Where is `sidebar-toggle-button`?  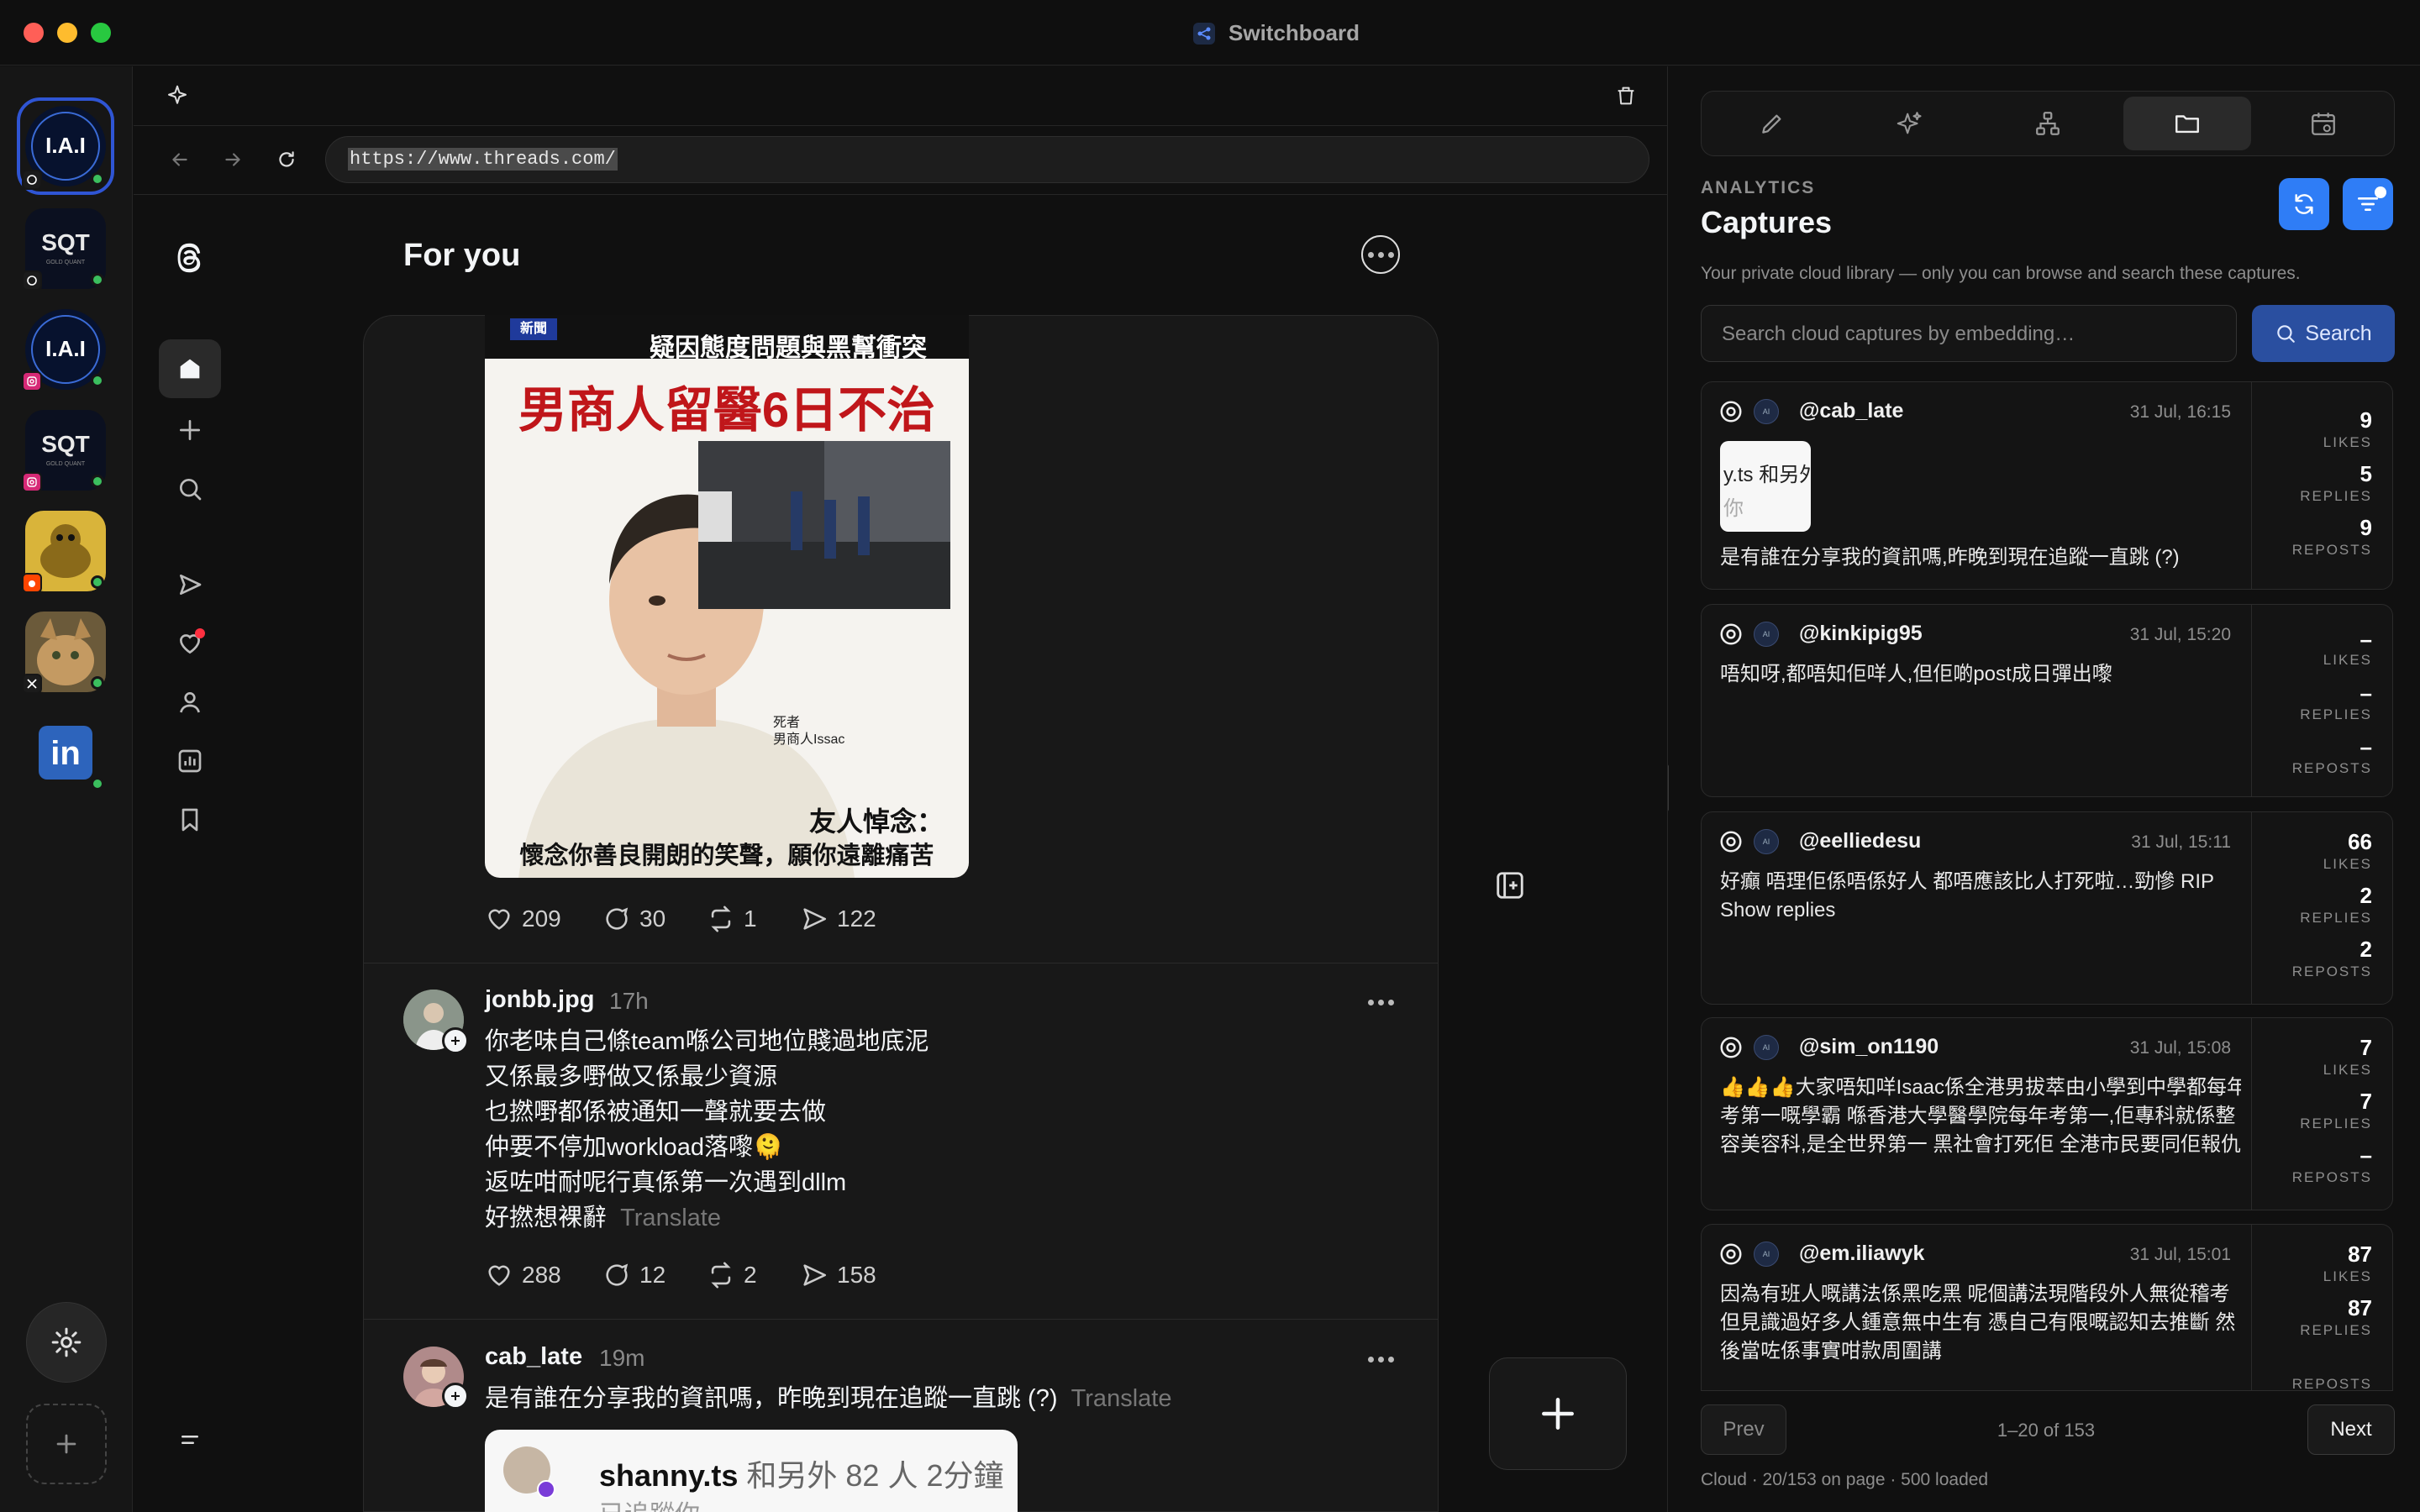 sidebar-toggle-button is located at coordinates (1510, 885).